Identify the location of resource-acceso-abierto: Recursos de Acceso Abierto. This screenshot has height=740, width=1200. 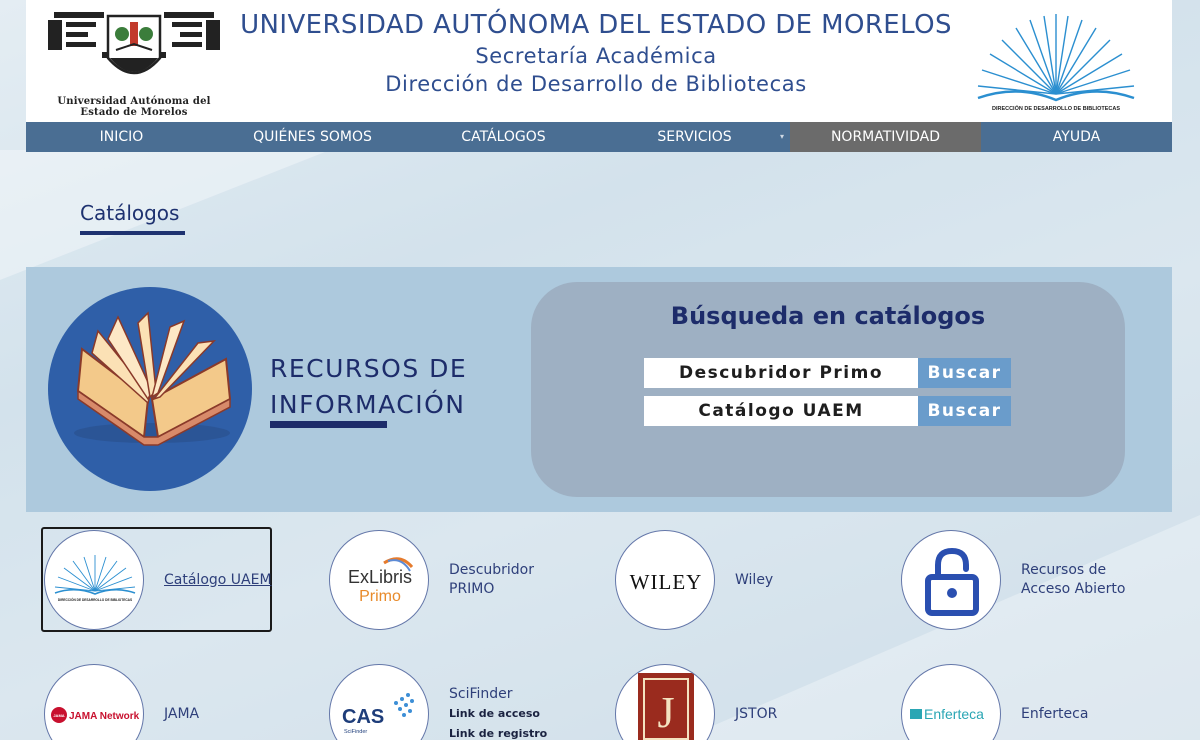
(1013, 580).